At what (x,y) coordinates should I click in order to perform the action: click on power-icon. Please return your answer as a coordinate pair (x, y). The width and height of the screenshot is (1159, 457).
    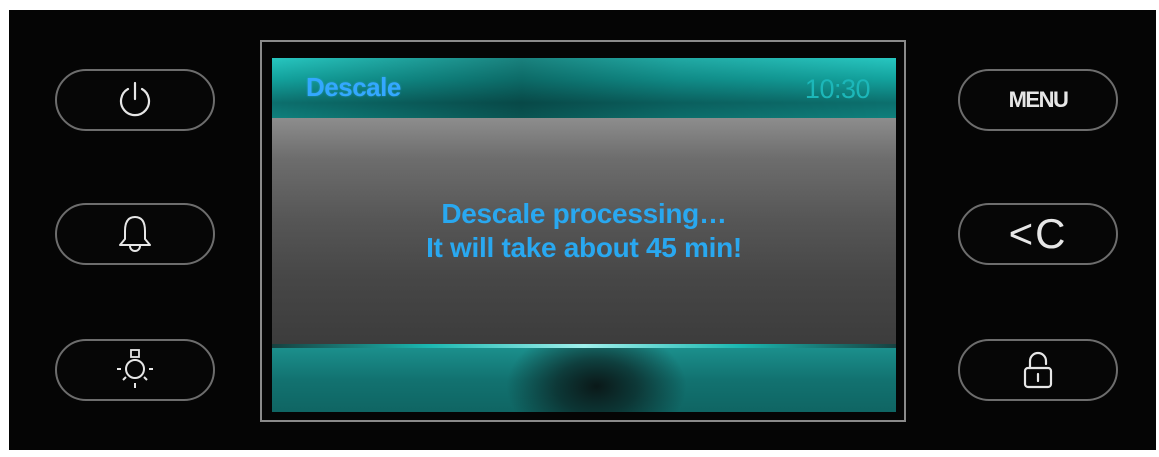
    Looking at the image, I should click on (135, 99).